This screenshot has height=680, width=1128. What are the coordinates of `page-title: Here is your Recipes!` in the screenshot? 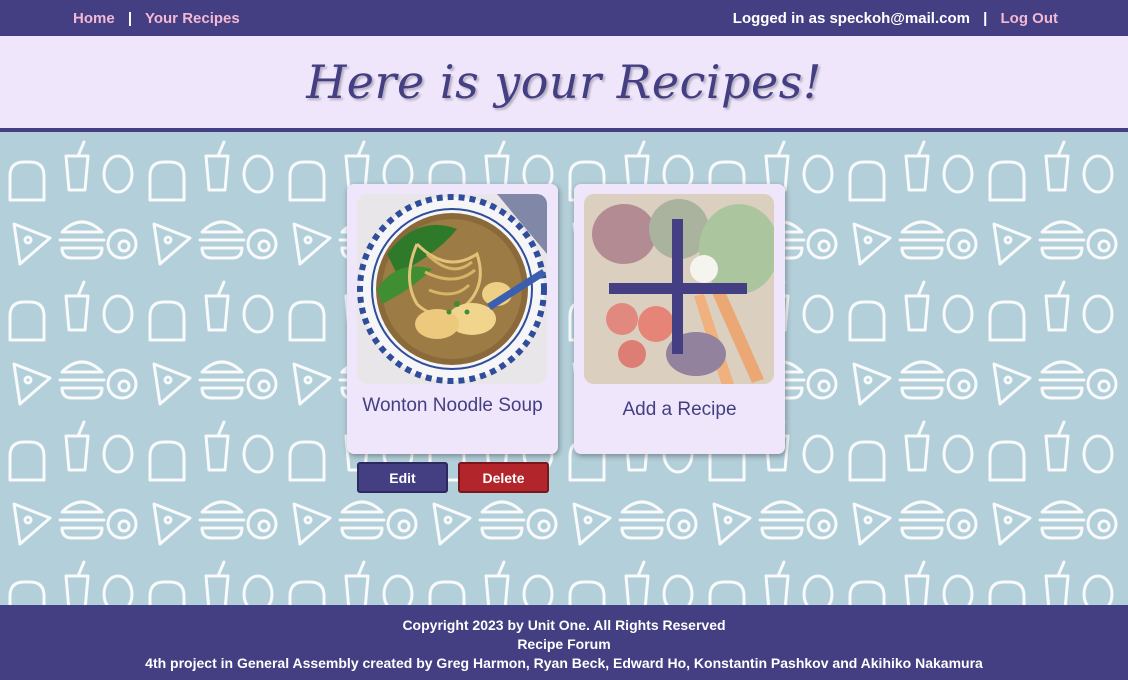 It's located at (564, 82).